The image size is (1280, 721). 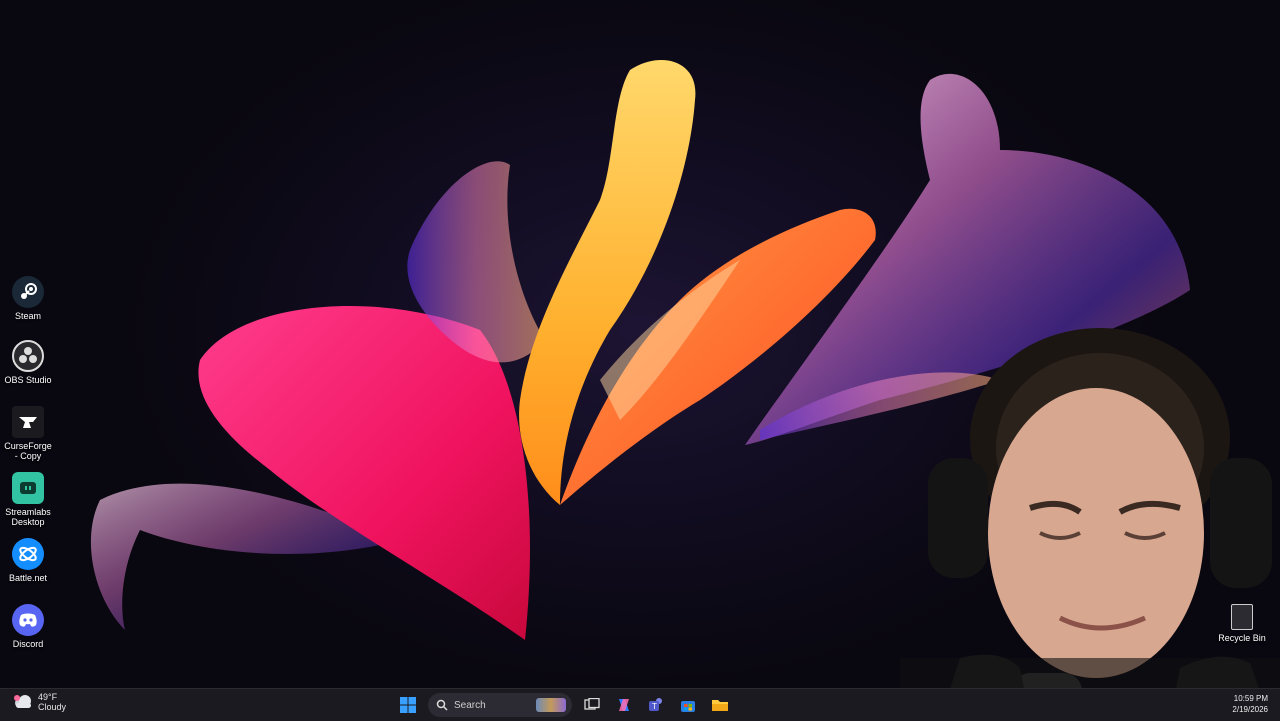 What do you see at coordinates (23, 702) in the screenshot?
I see `cloudy-icon` at bounding box center [23, 702].